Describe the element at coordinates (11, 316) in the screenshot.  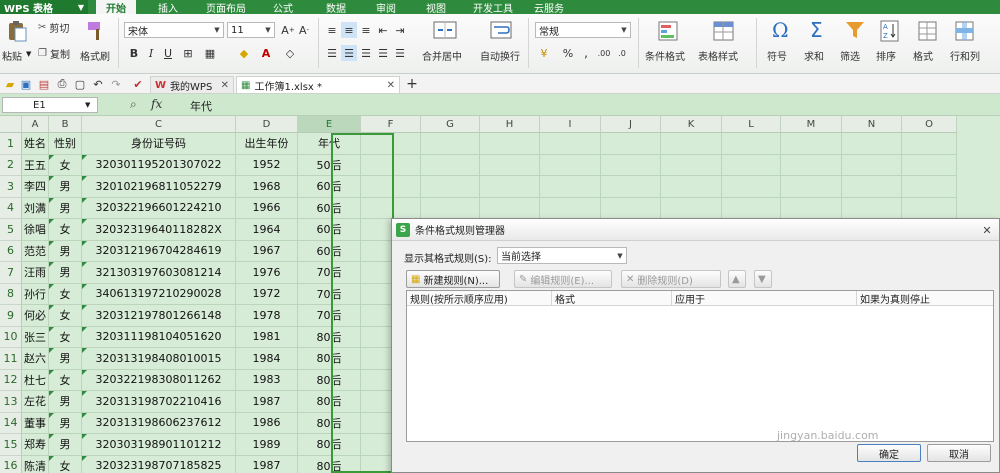
I see `row-header: 9` at that location.